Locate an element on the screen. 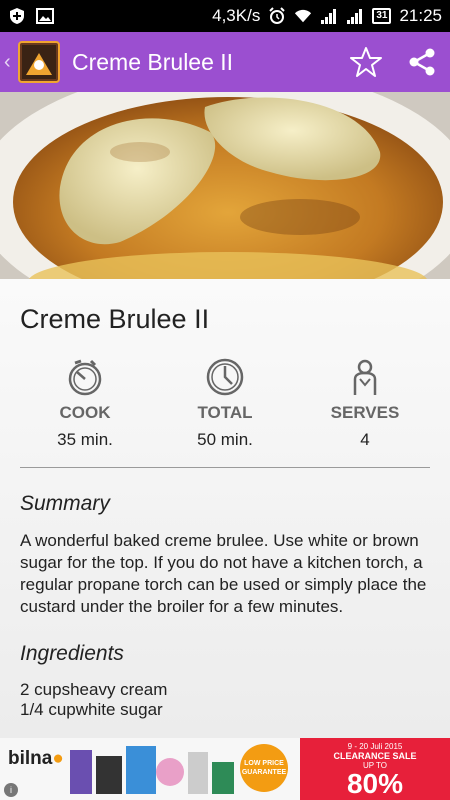 The width and height of the screenshot is (450, 800). network-speed: 4,3K/s is located at coordinates (236, 15).